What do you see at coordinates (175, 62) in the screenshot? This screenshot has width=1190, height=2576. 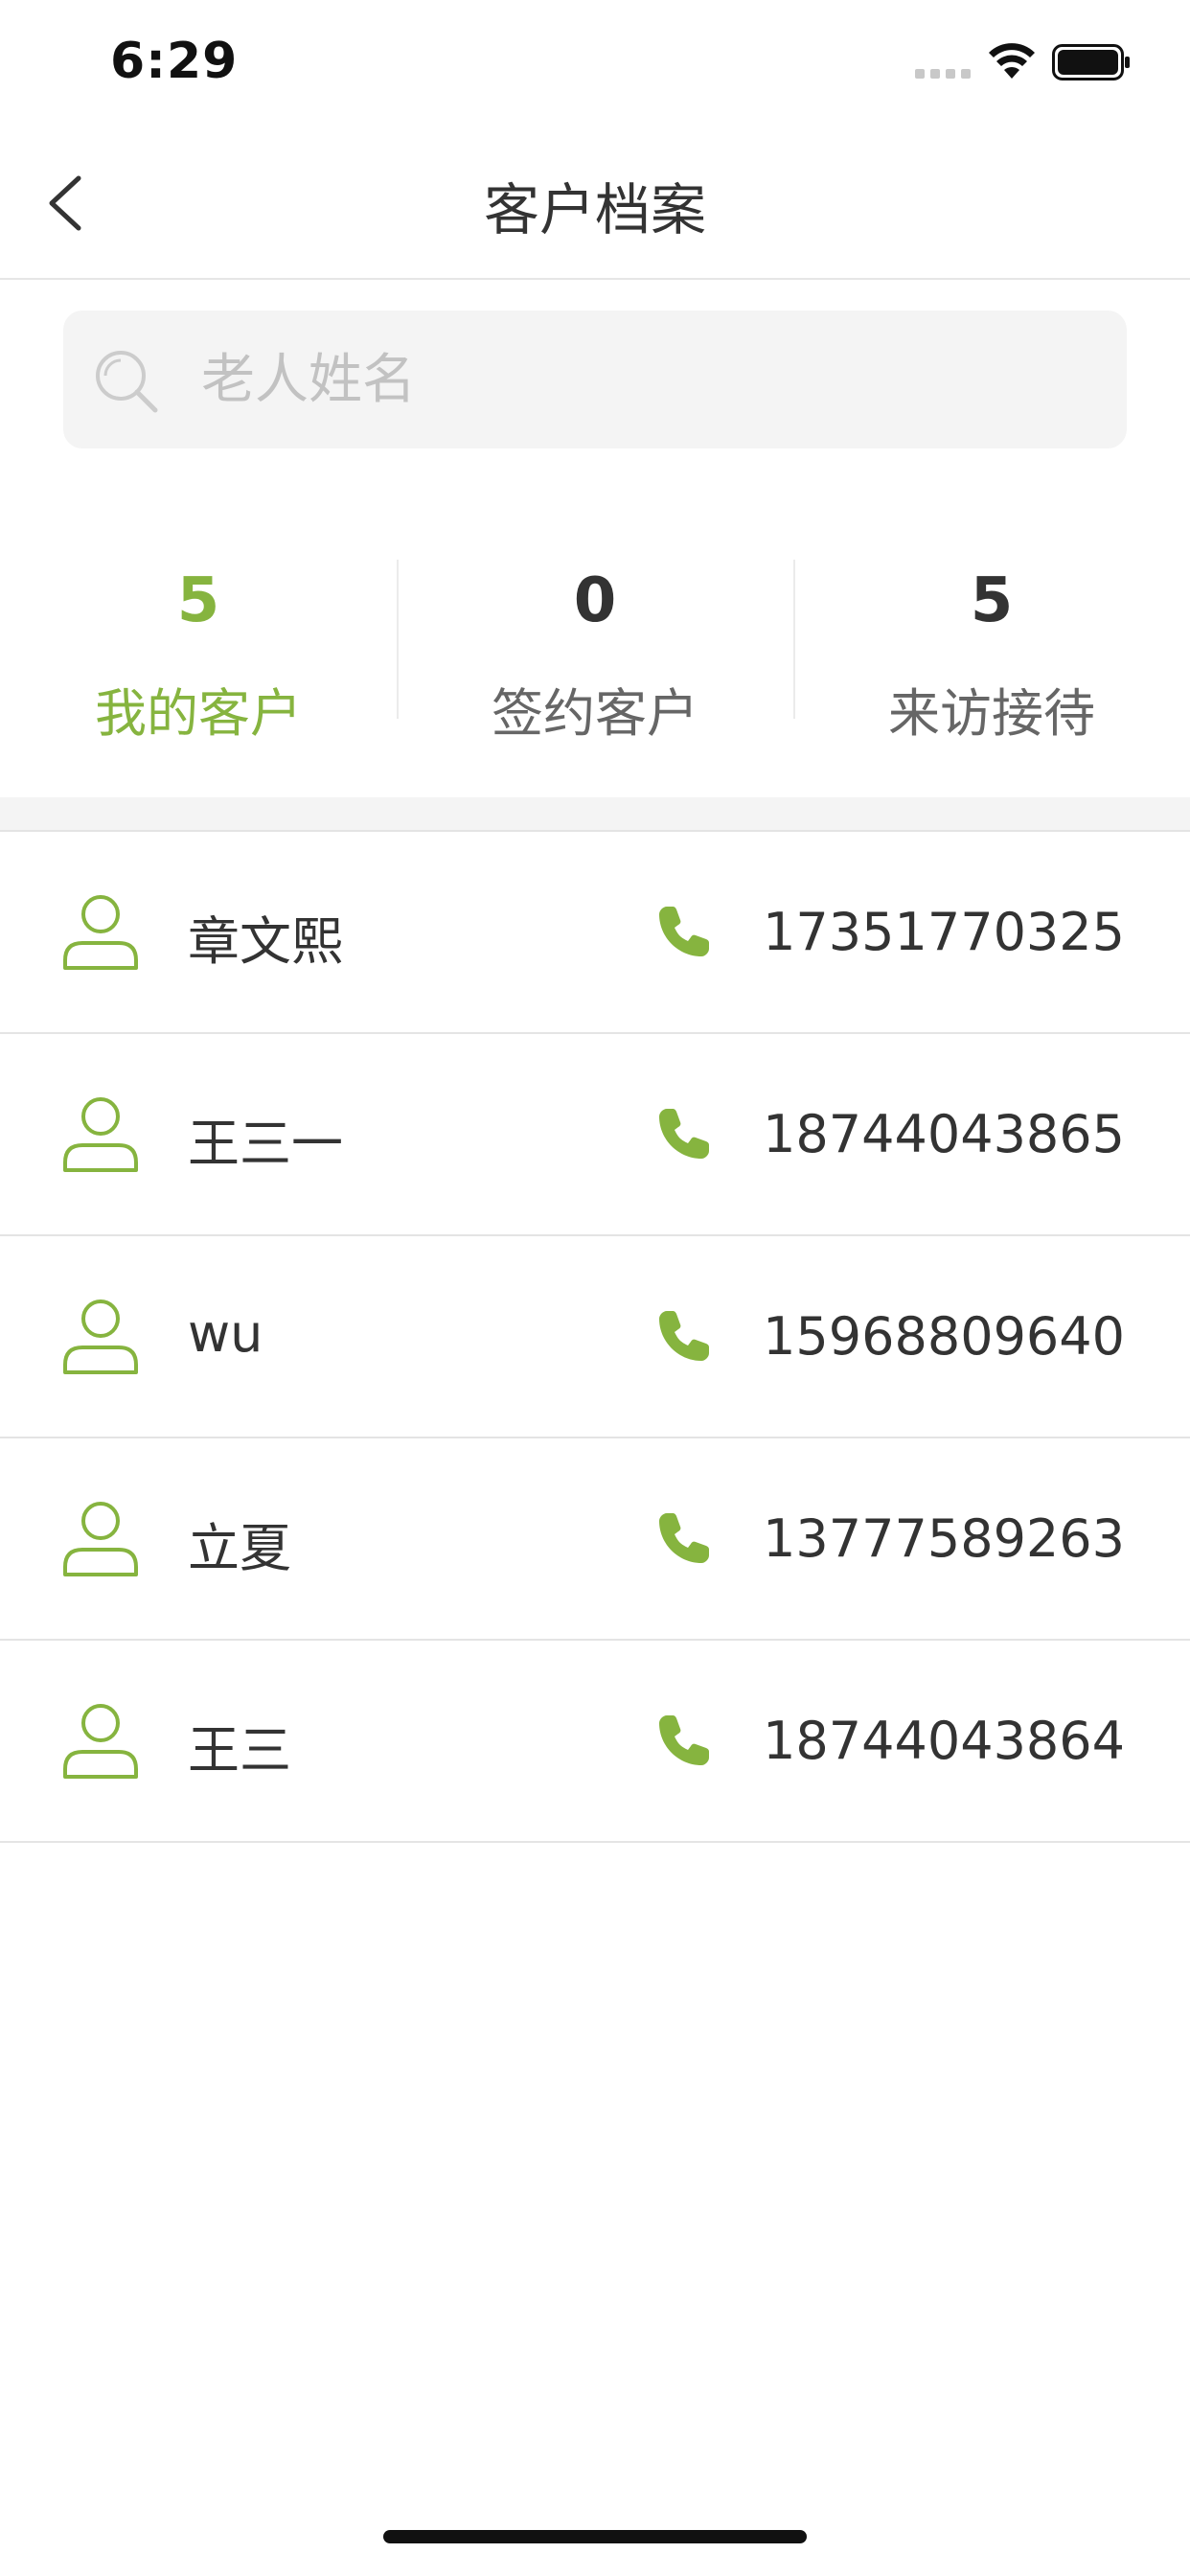 I see `status-time: 6:29` at bounding box center [175, 62].